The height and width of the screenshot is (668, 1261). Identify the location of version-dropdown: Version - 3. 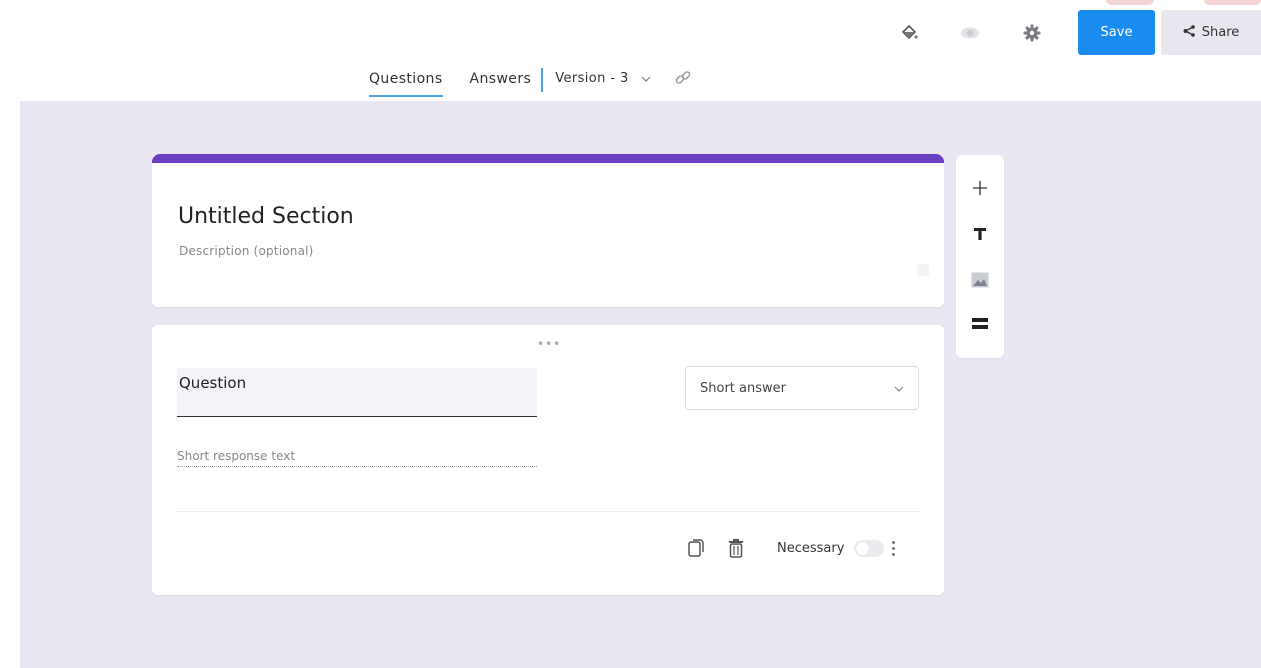
(603, 78).